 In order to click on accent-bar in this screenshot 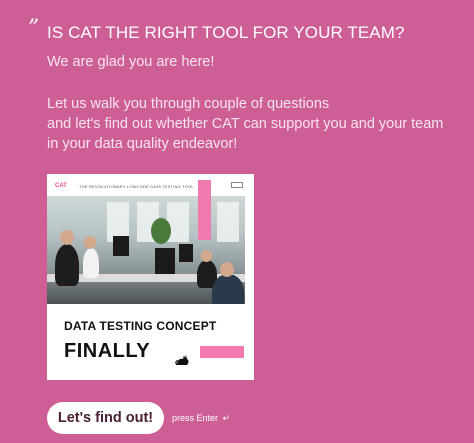, I will do `click(204, 210)`.